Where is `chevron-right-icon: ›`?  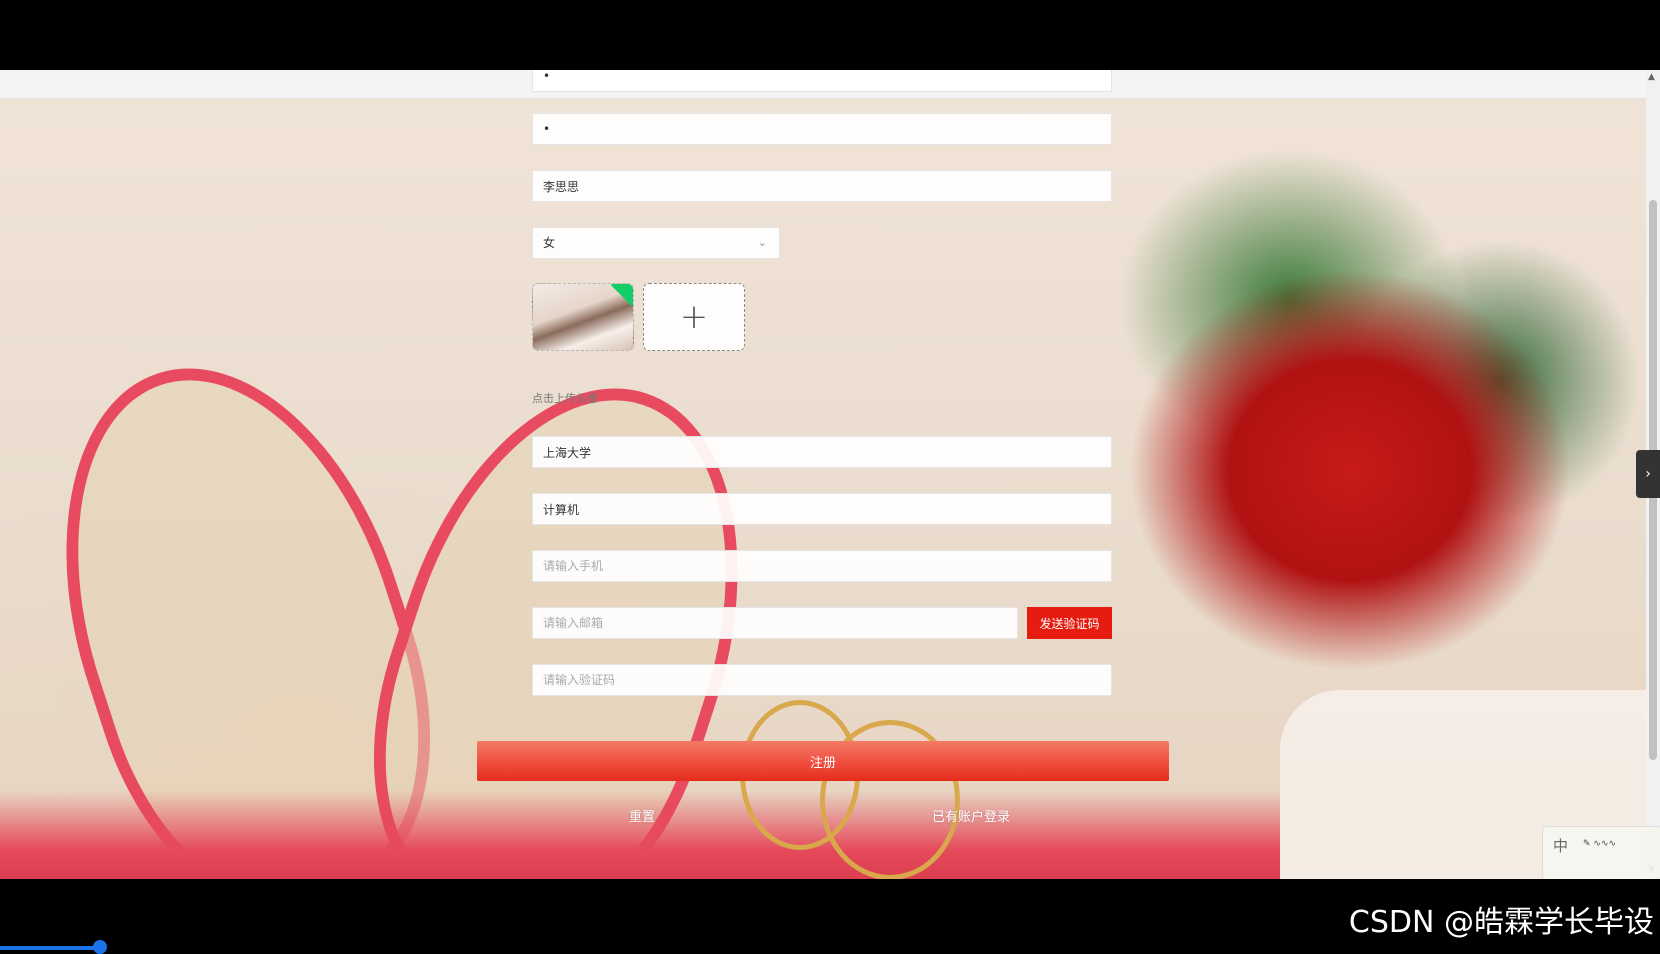
chevron-right-icon: › is located at coordinates (1648, 474).